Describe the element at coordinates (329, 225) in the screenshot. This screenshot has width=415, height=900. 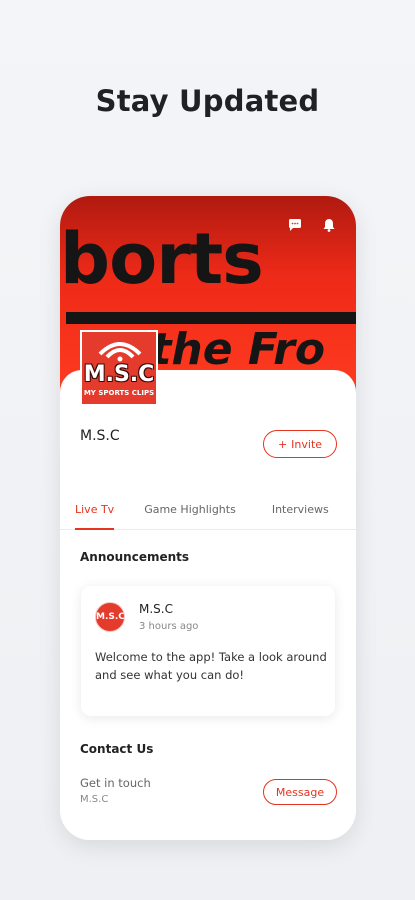
I see `bell-icon` at that location.